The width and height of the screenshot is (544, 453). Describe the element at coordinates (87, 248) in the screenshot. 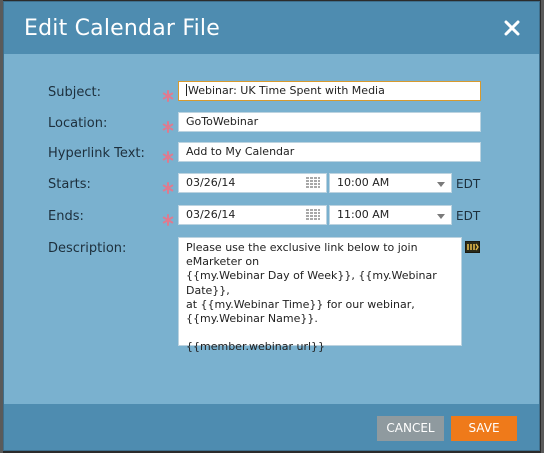

I see `description-label: Description:` at that location.